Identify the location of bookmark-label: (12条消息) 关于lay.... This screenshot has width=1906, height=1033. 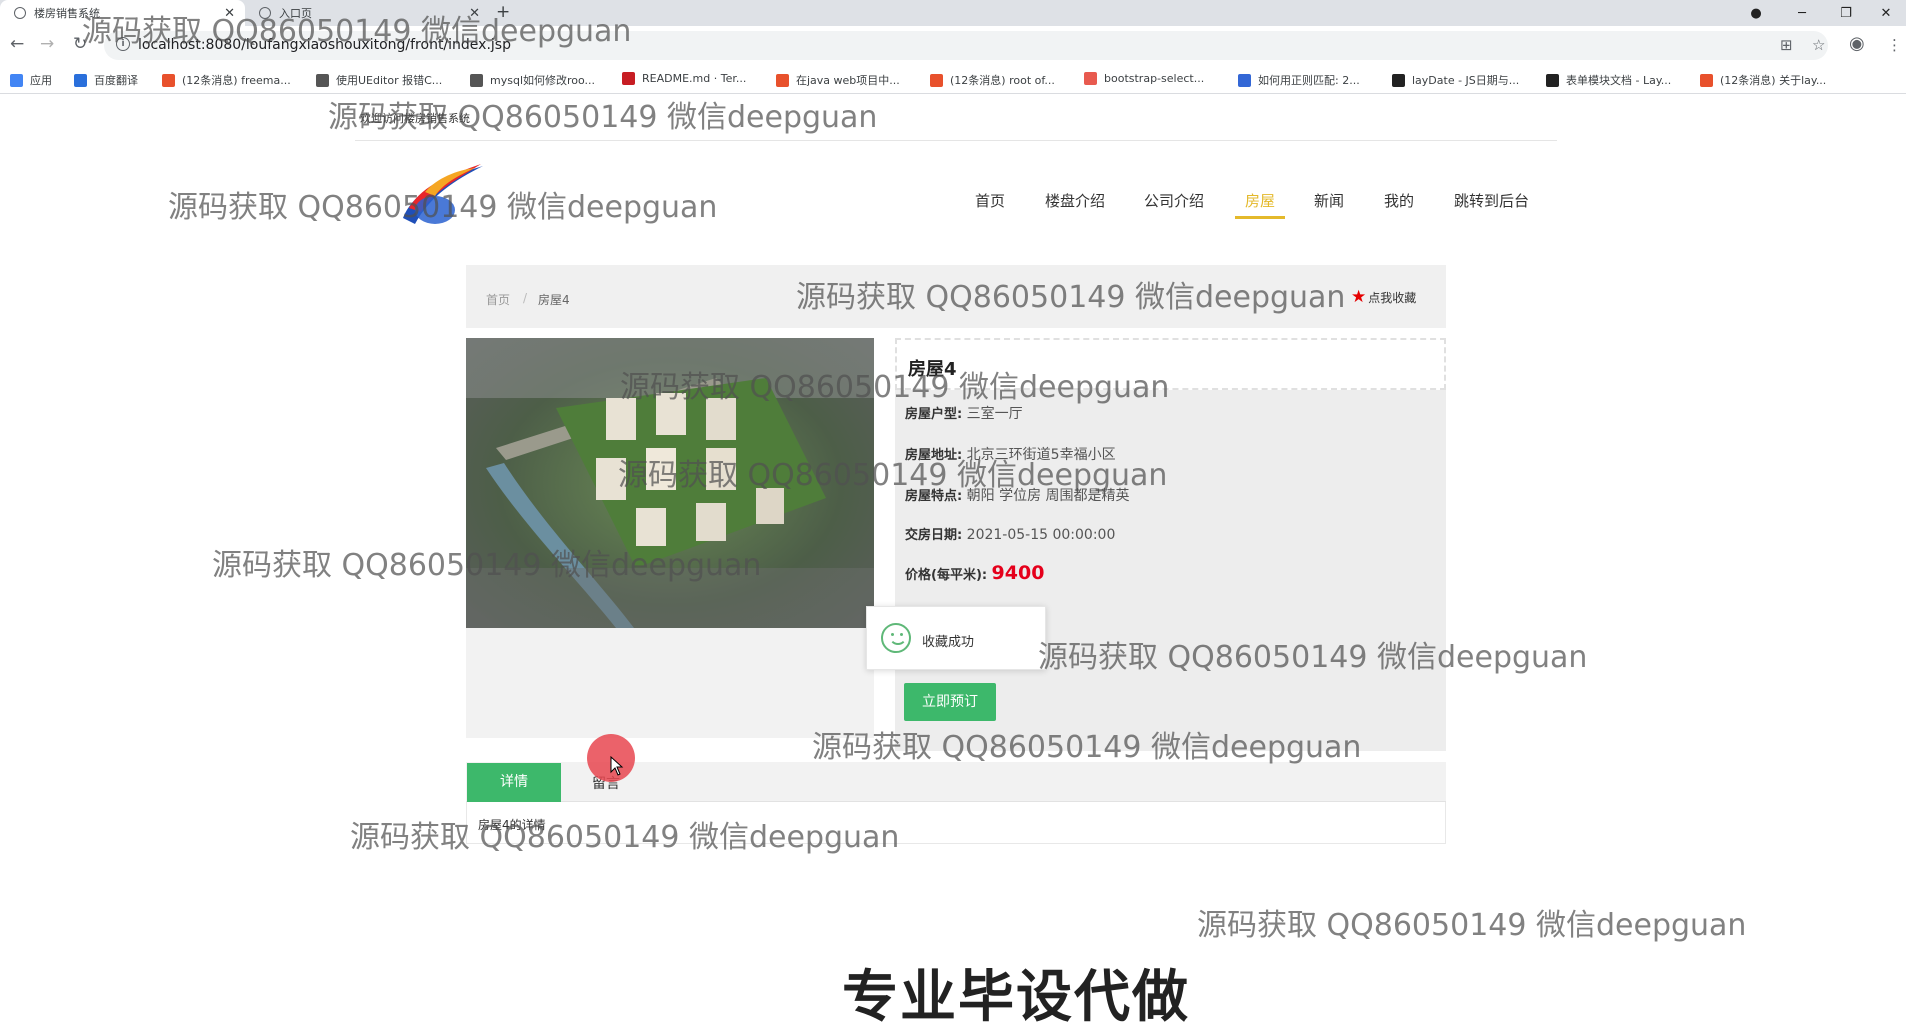
(1773, 80).